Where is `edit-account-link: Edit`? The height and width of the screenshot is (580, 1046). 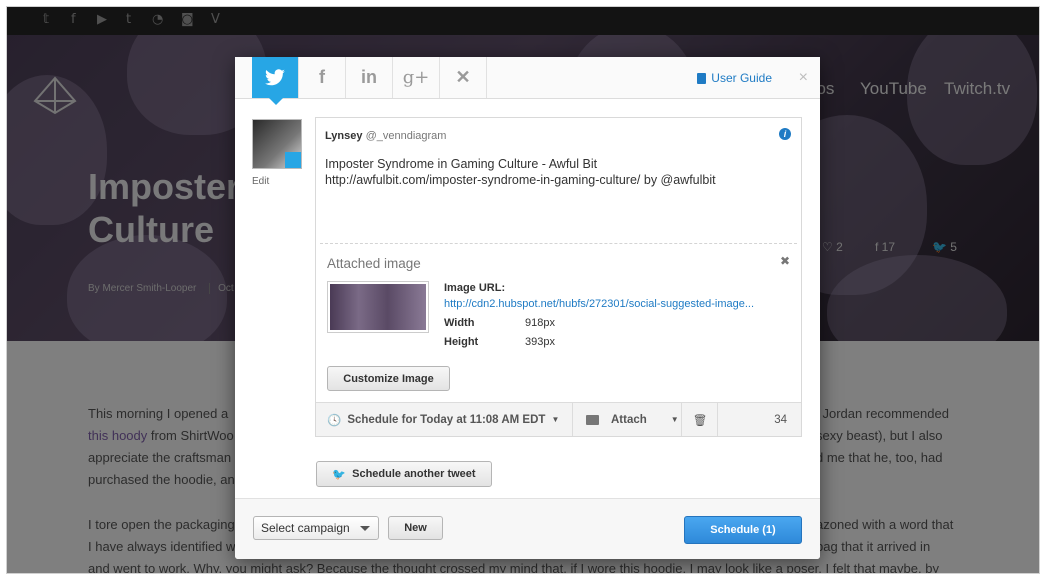
edit-account-link: Edit is located at coordinates (260, 181).